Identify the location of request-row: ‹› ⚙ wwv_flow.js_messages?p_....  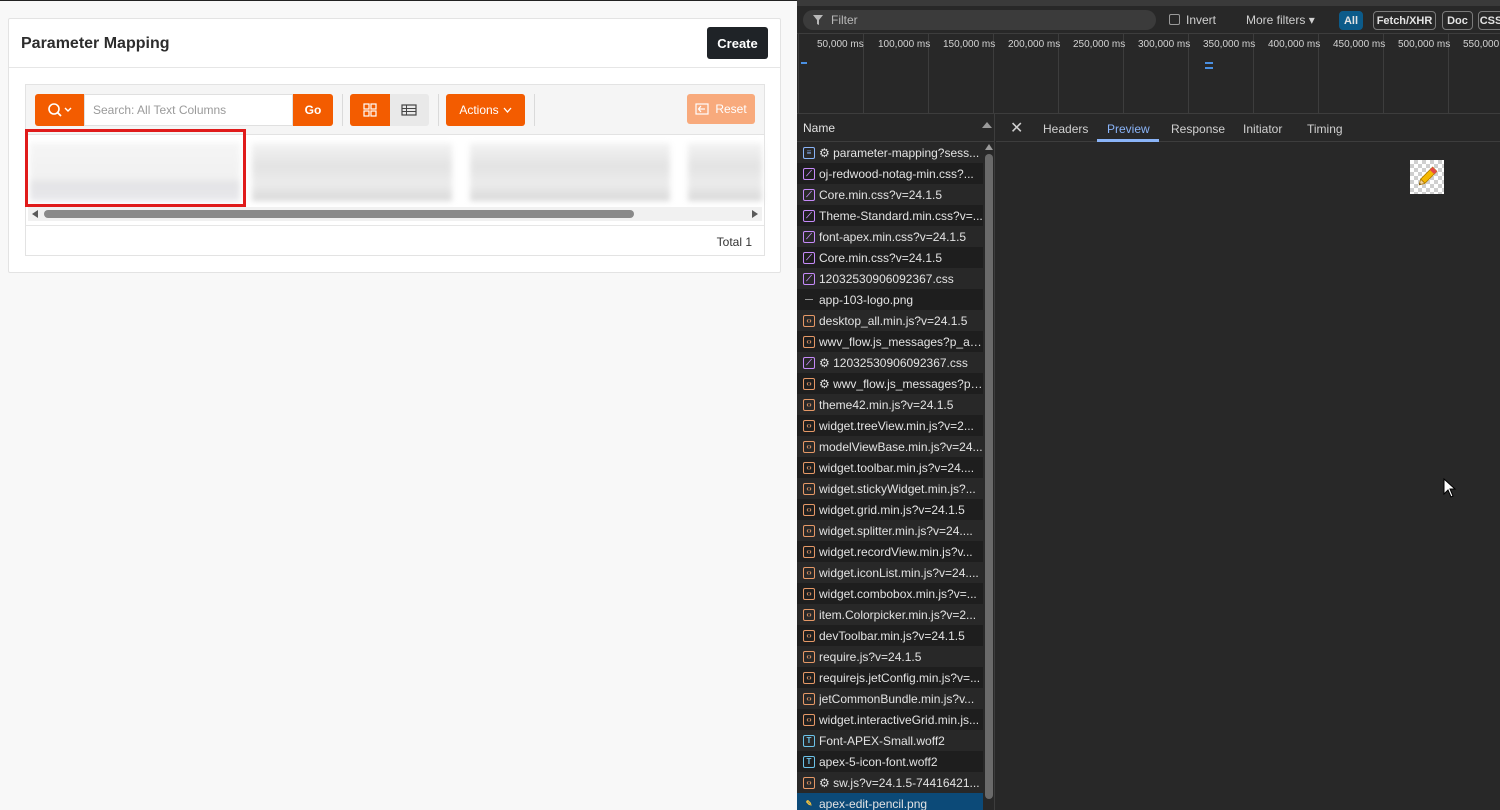
(890, 383).